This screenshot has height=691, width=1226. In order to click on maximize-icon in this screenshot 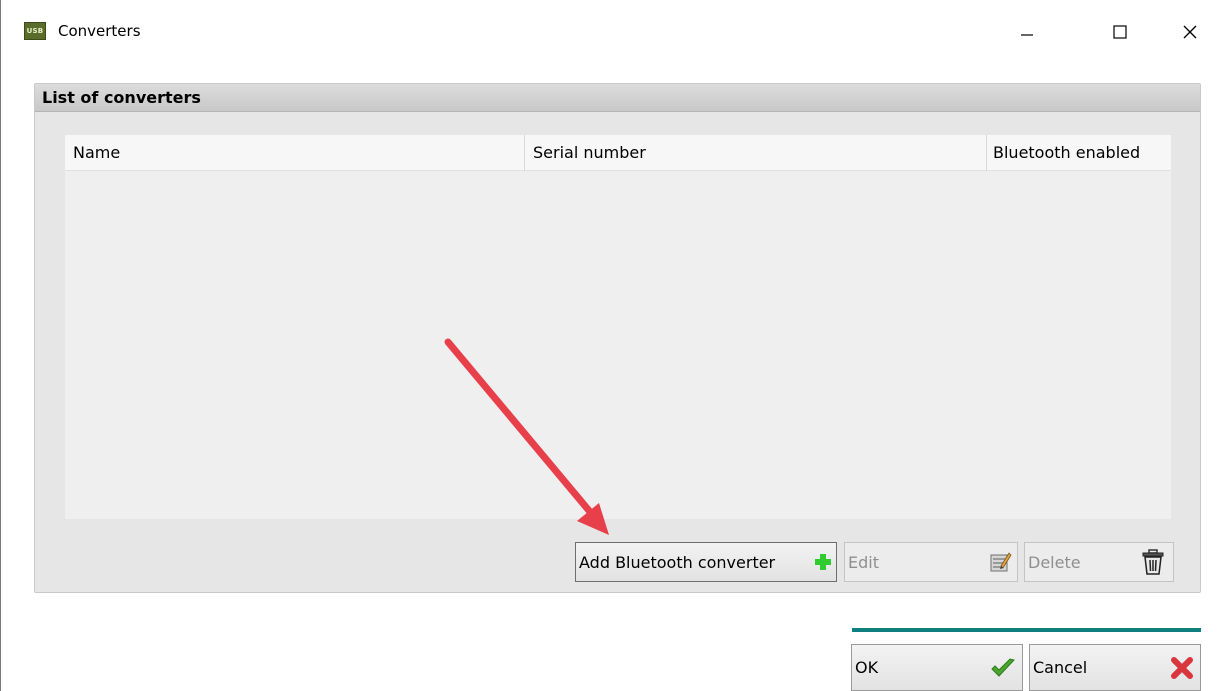, I will do `click(1120, 32)`.